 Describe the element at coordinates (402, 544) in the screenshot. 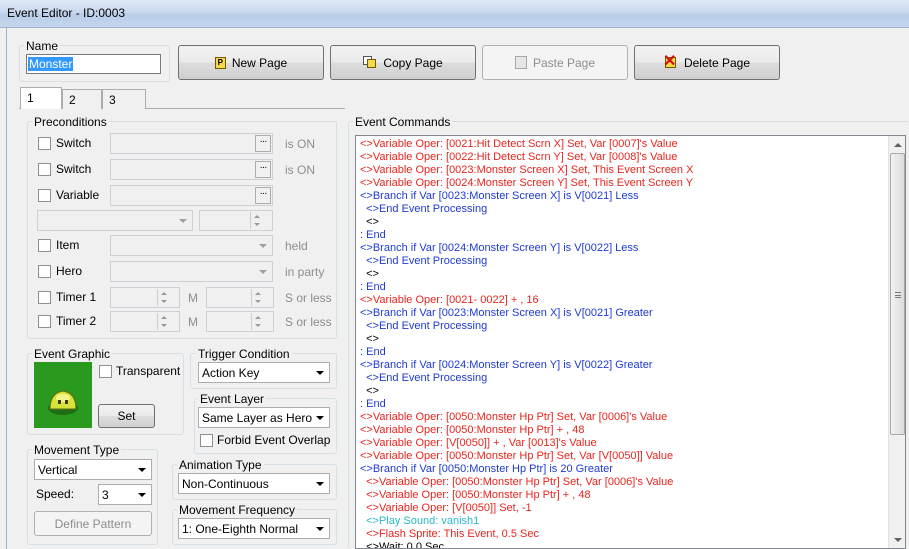

I see `command-line: <>Wait: 0.0 Sec` at that location.